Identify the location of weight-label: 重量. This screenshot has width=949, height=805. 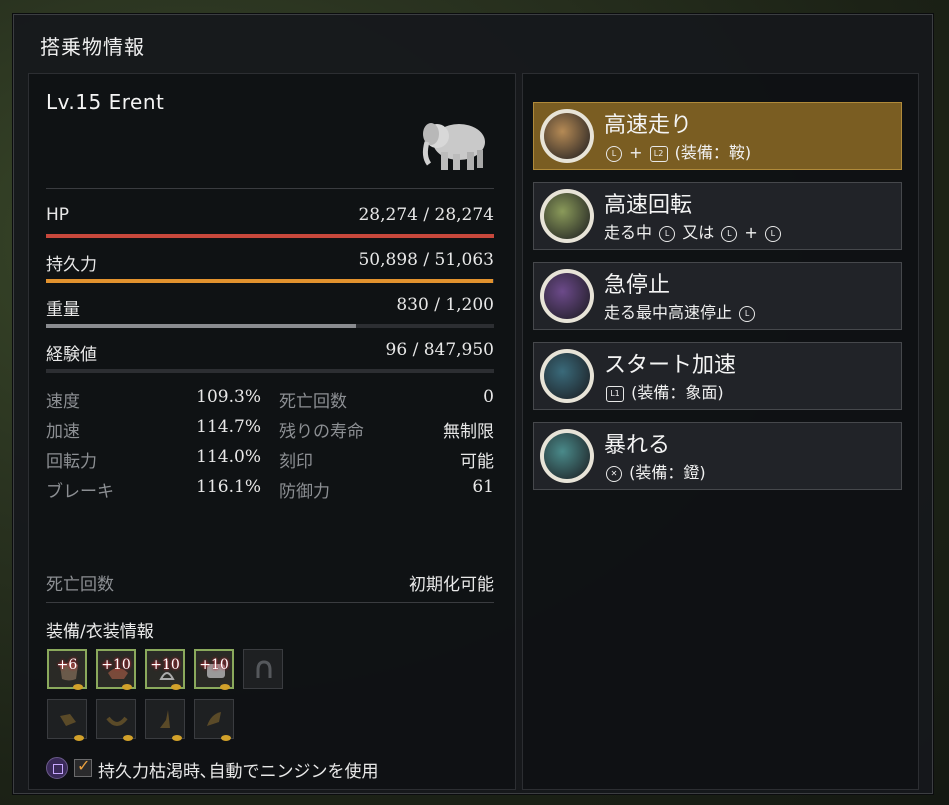
(63, 310).